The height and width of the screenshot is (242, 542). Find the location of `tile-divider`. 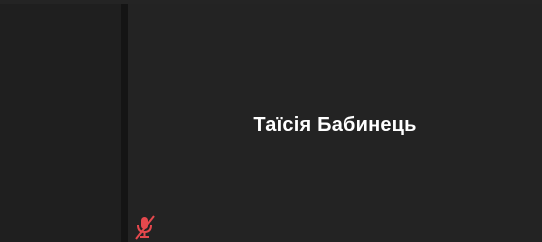

tile-divider is located at coordinates (124, 123).